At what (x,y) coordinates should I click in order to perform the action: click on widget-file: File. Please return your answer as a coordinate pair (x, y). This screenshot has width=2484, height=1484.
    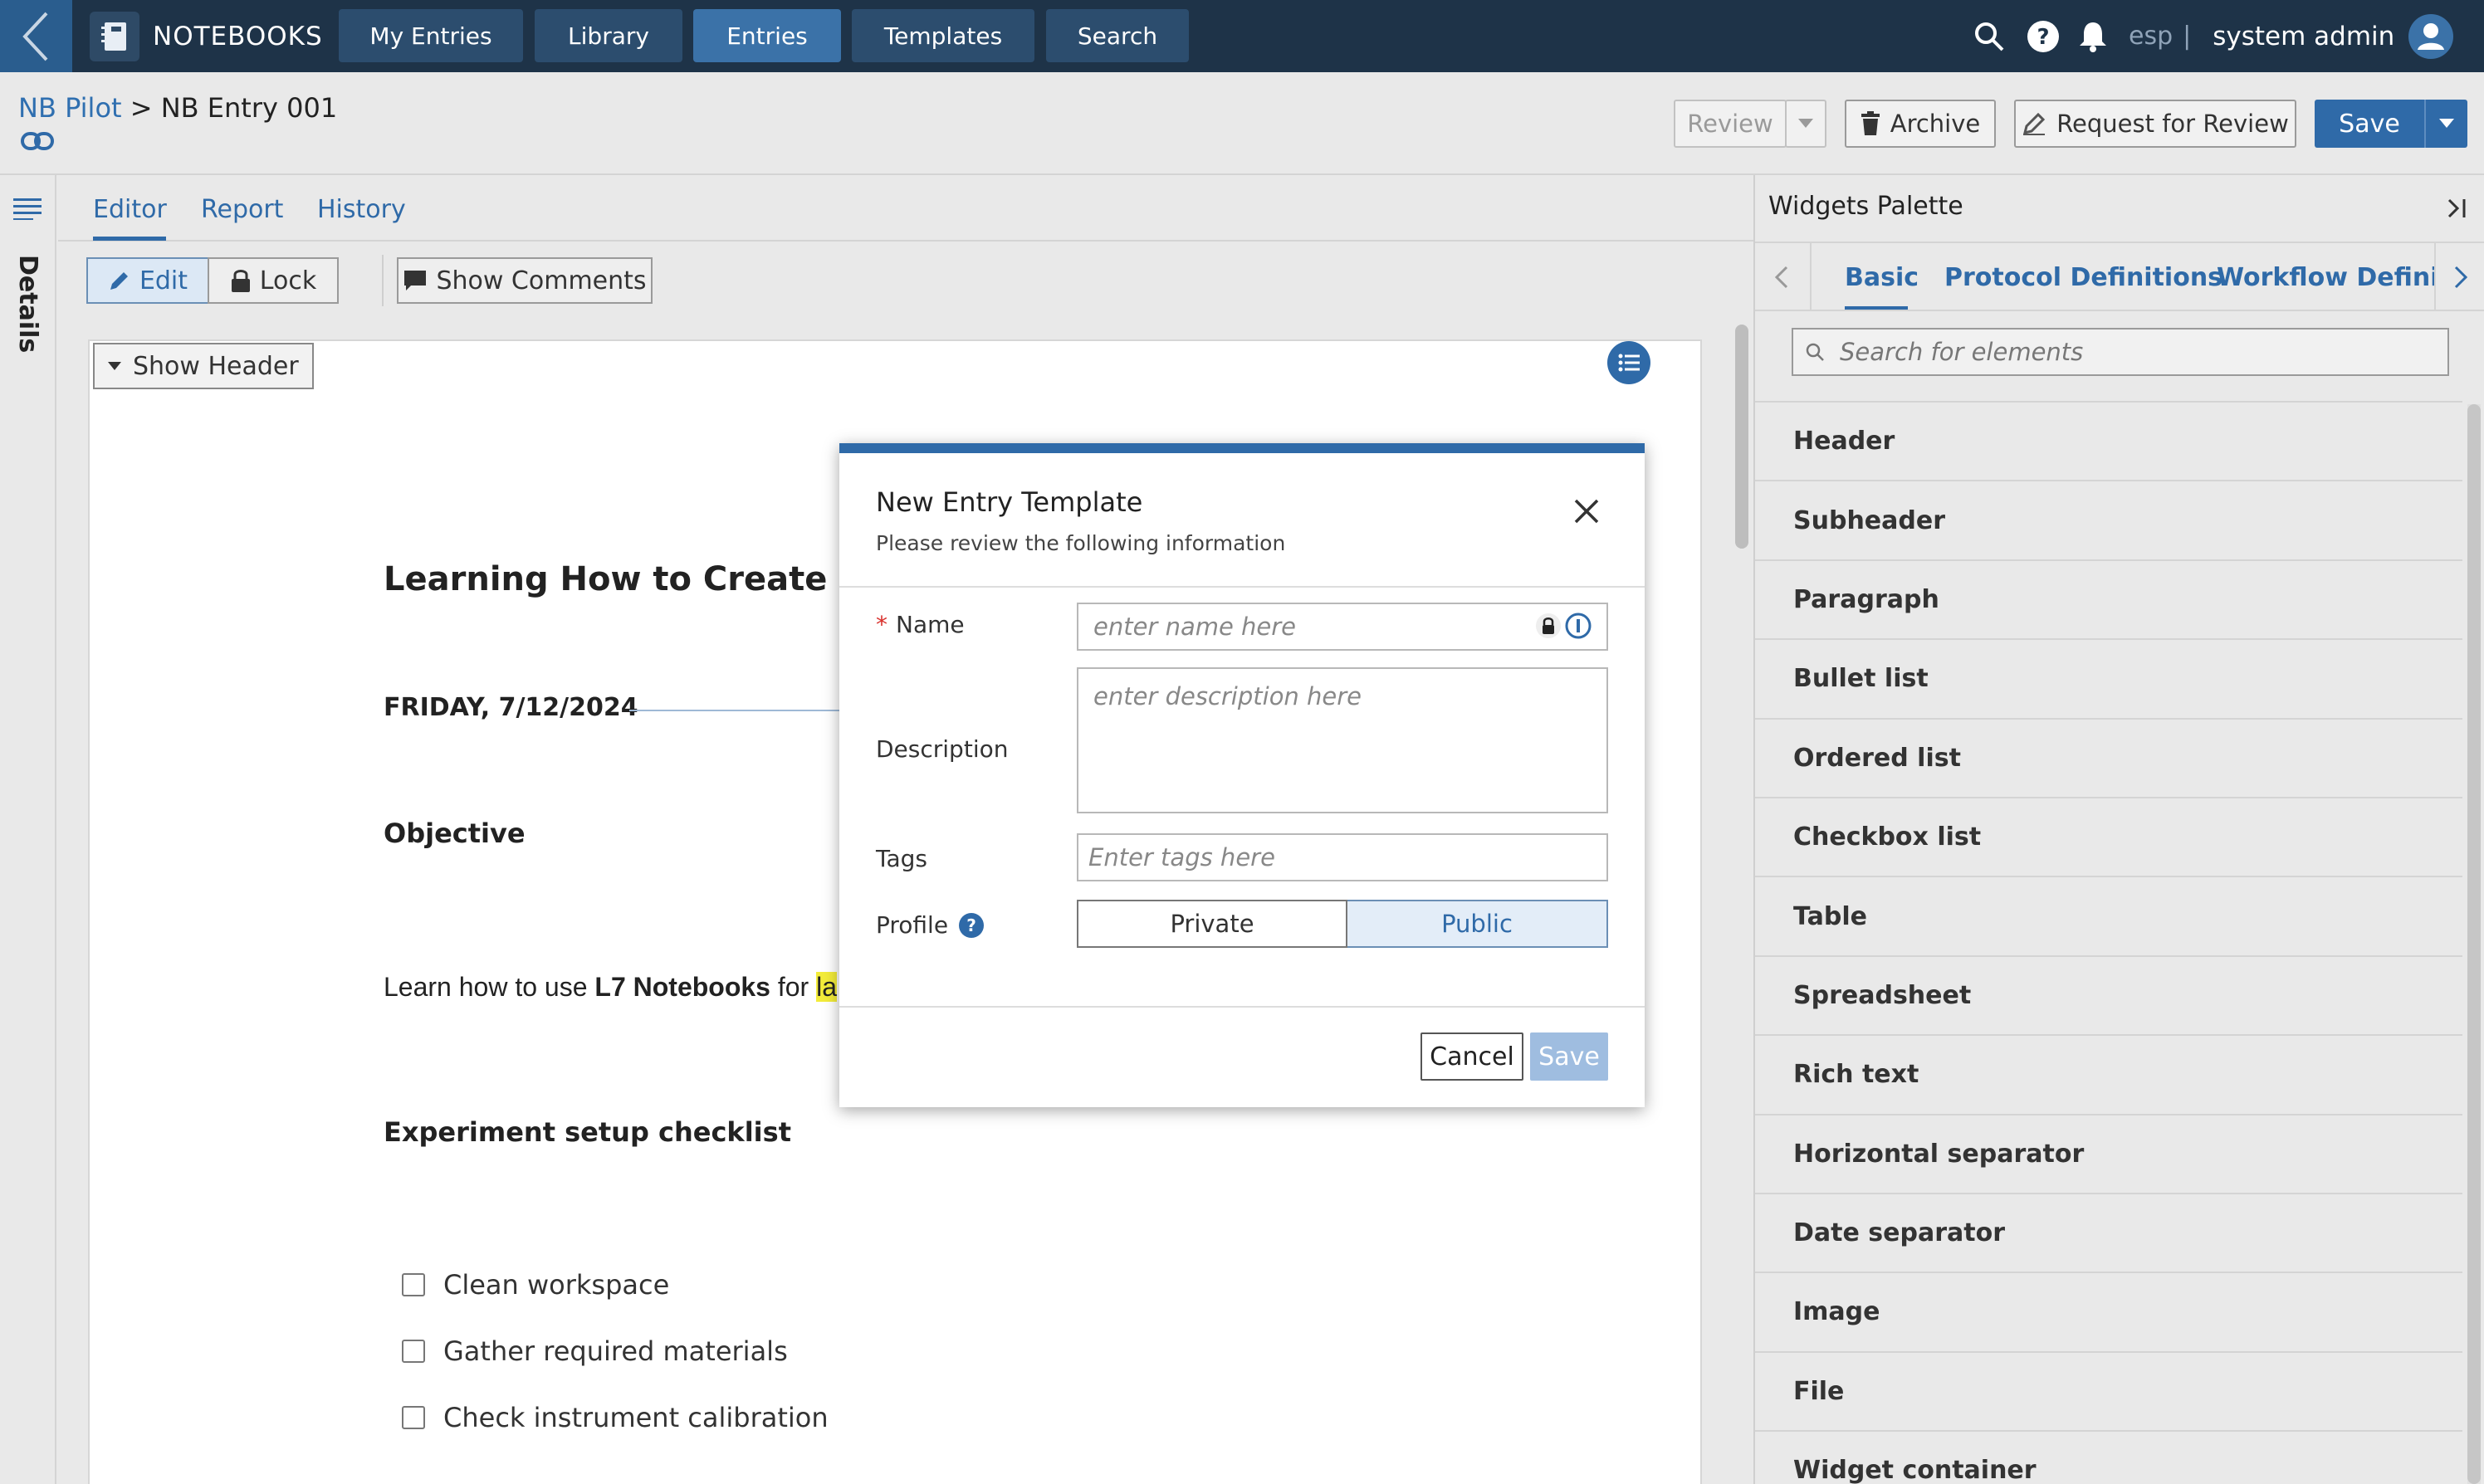
    Looking at the image, I should click on (2108, 1390).